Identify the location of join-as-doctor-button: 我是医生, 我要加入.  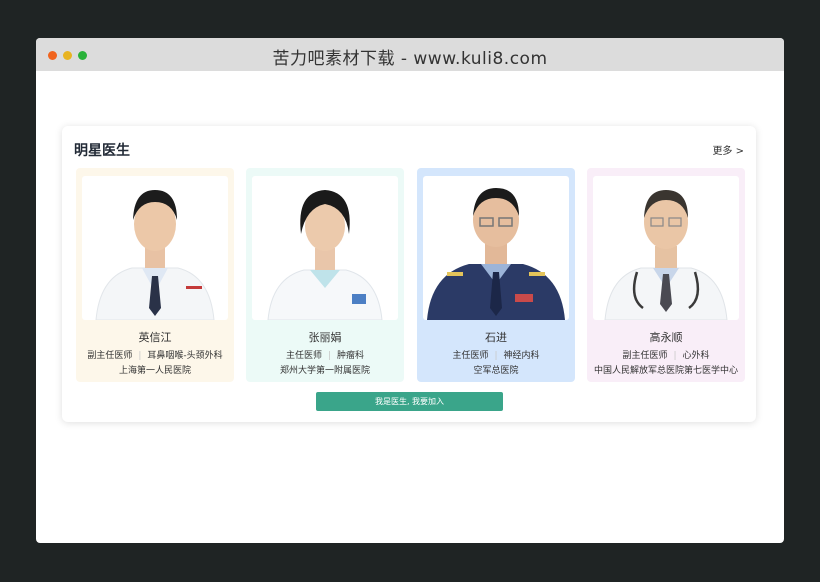
(409, 401).